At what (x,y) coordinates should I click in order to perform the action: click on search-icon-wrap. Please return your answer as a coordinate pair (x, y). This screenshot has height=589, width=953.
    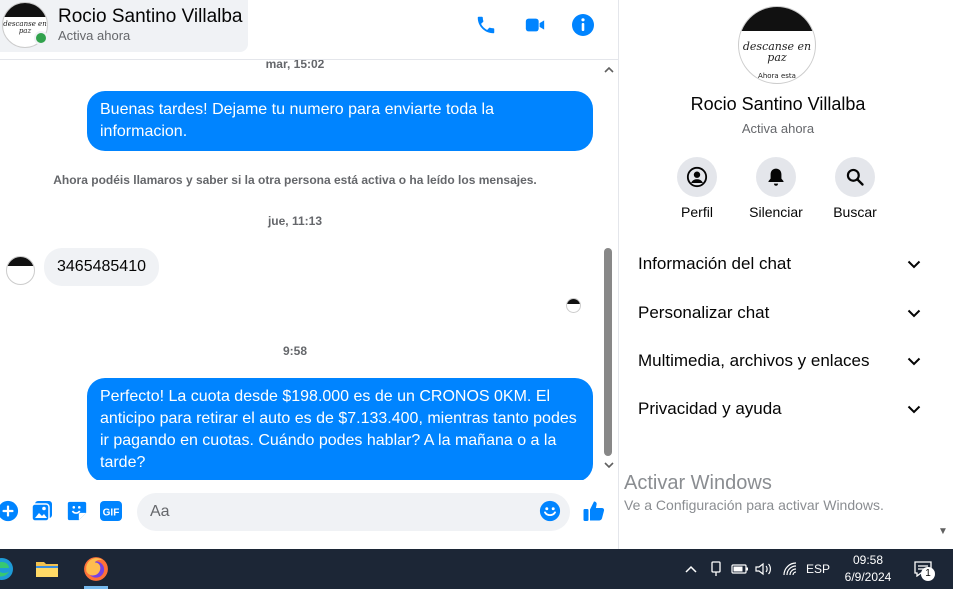
    Looking at the image, I should click on (855, 177).